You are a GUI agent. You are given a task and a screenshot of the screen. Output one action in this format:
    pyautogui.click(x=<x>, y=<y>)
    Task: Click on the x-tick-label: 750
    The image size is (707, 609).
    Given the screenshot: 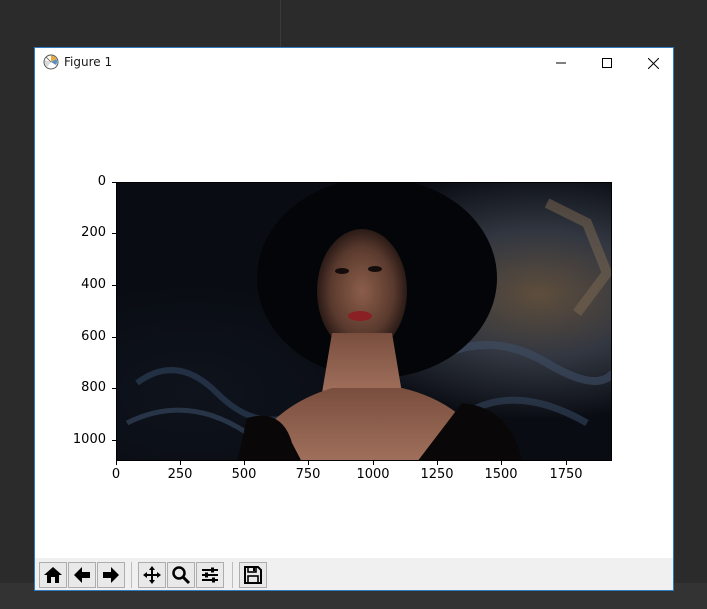 What is the action you would take?
    pyautogui.click(x=308, y=474)
    